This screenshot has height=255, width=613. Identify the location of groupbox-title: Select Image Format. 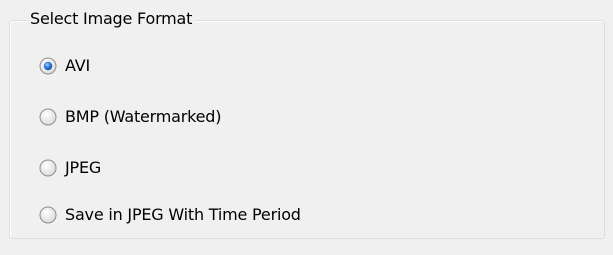
(111, 19).